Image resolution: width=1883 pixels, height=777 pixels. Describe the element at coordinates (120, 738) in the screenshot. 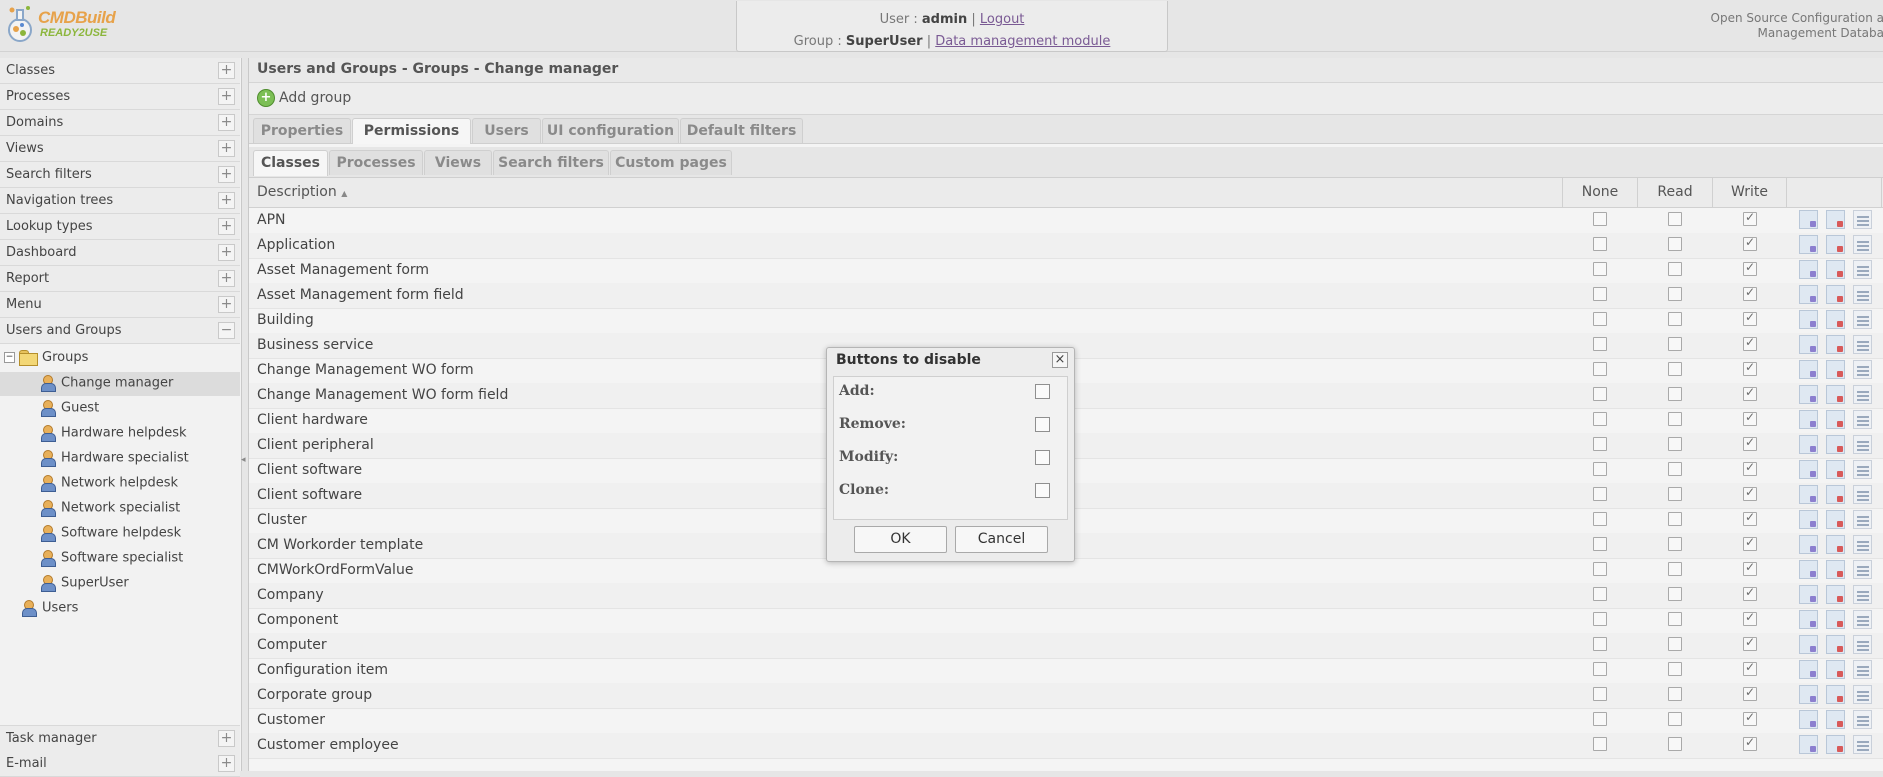

I see `sidebar-item-task-manager: Task manager +` at that location.